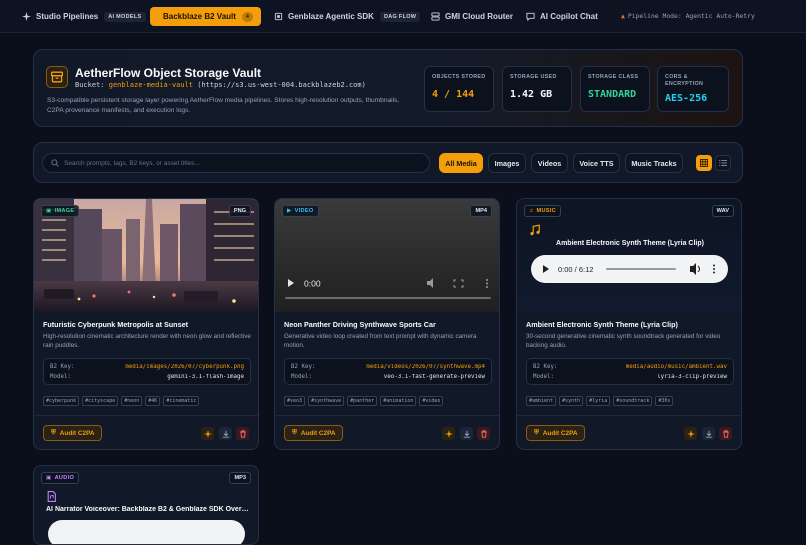 The width and height of the screenshot is (806, 545). What do you see at coordinates (295, 401) in the screenshot?
I see `tag-chip: #veo3` at bounding box center [295, 401].